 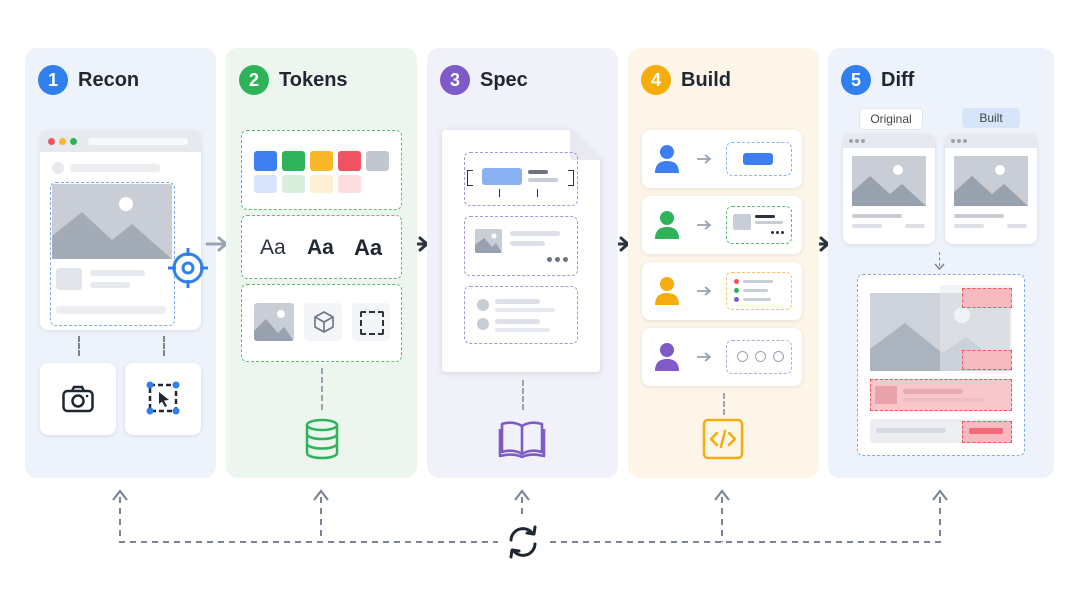 What do you see at coordinates (523, 542) in the screenshot?
I see `refresh-cycle-icon` at bounding box center [523, 542].